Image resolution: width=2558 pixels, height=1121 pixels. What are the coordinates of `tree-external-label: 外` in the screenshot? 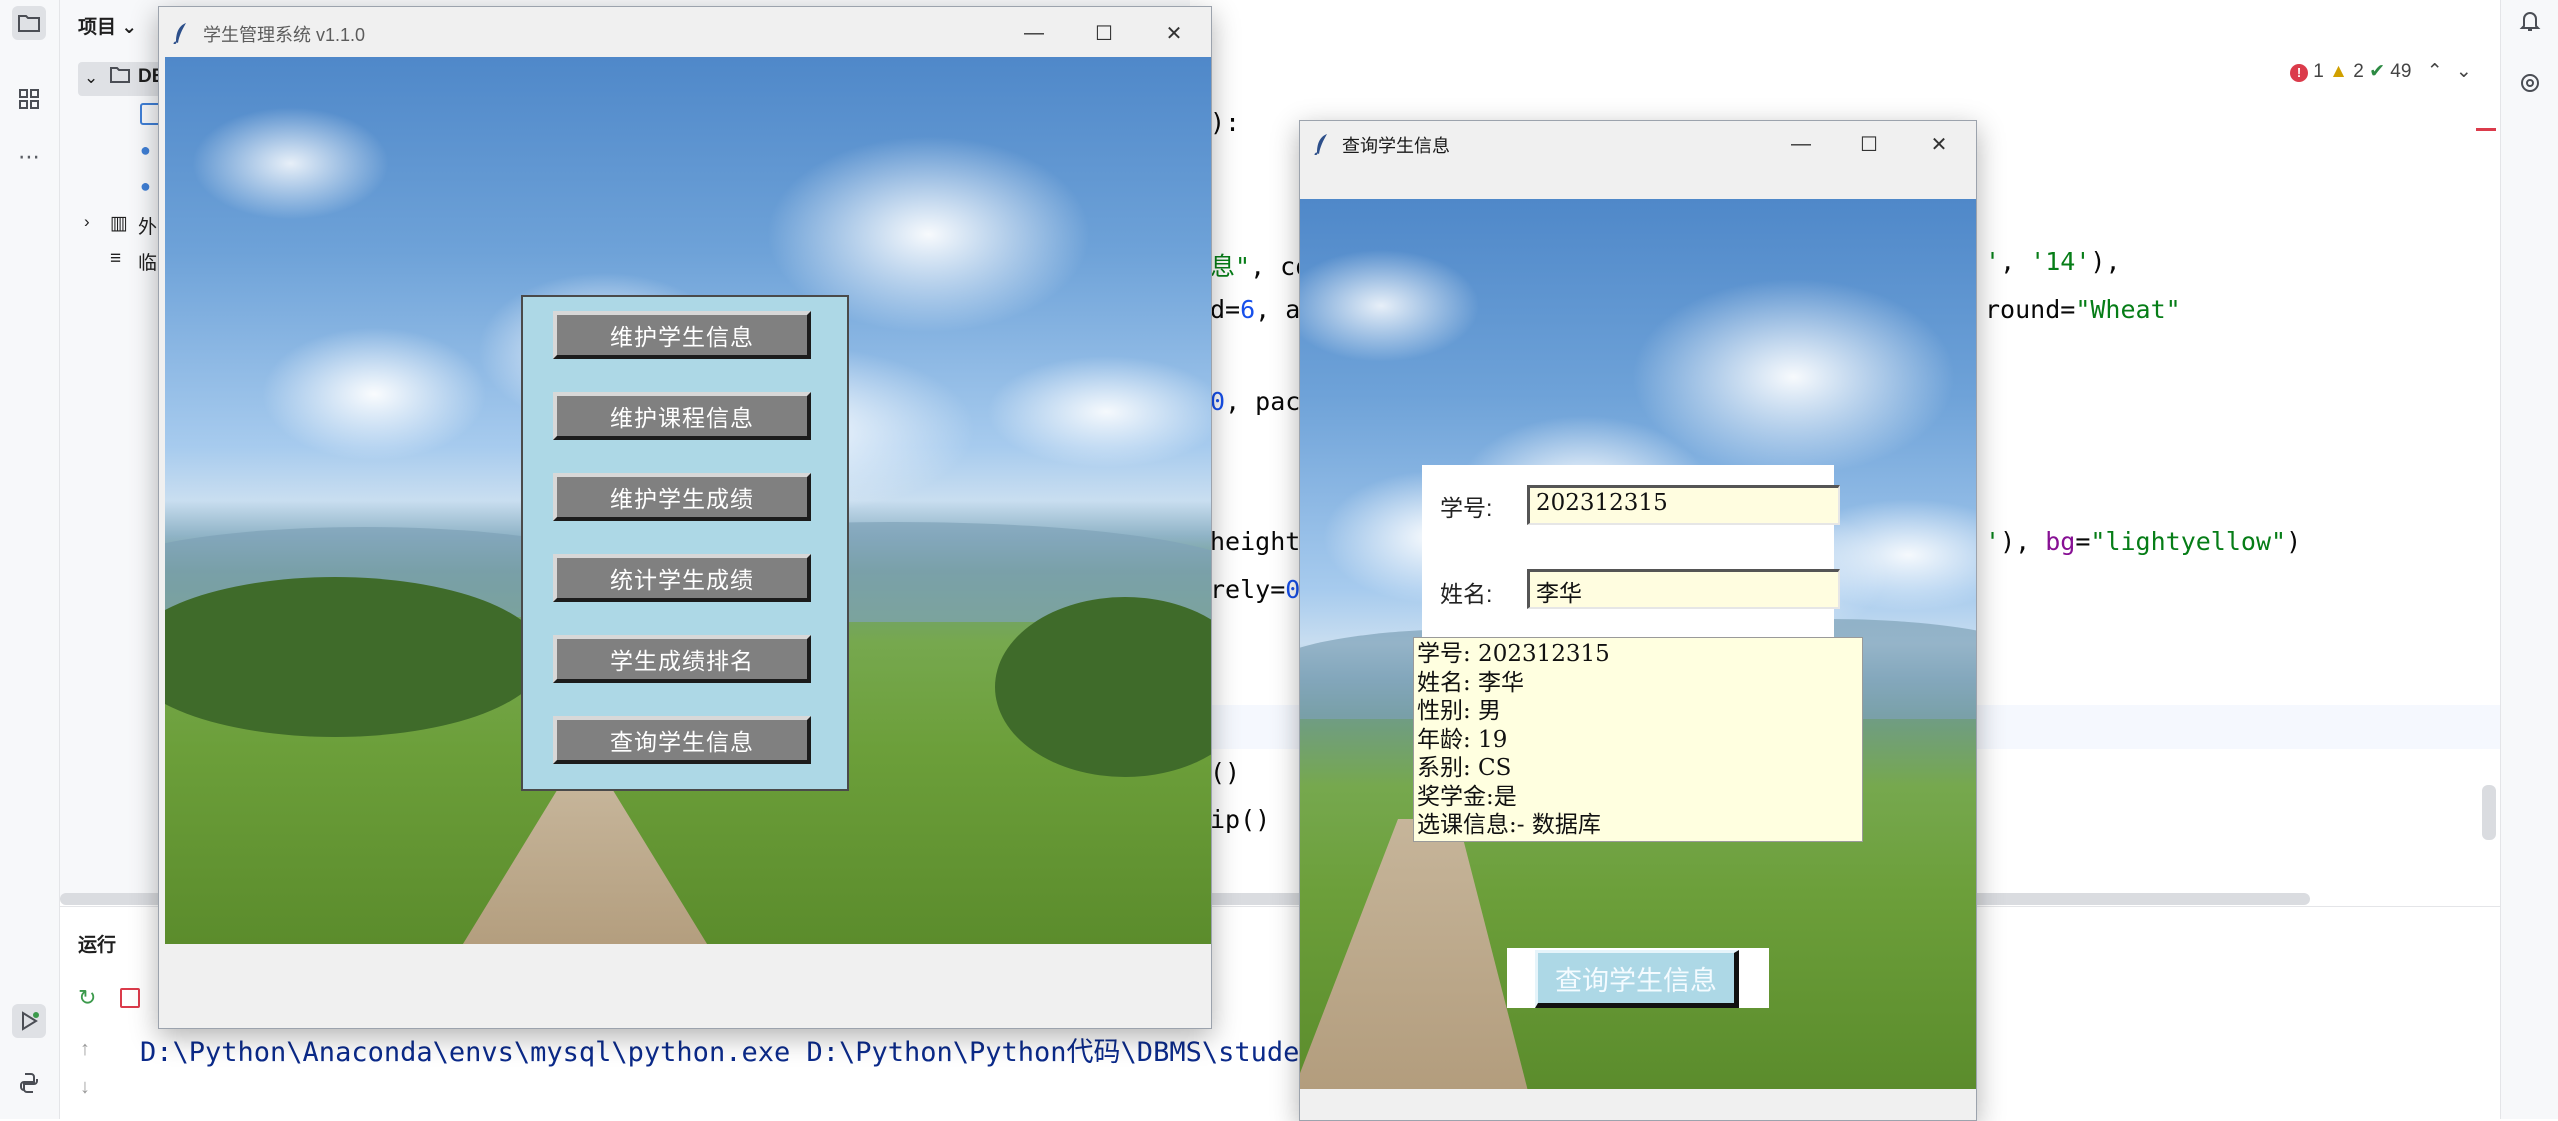 It's located at (147, 225).